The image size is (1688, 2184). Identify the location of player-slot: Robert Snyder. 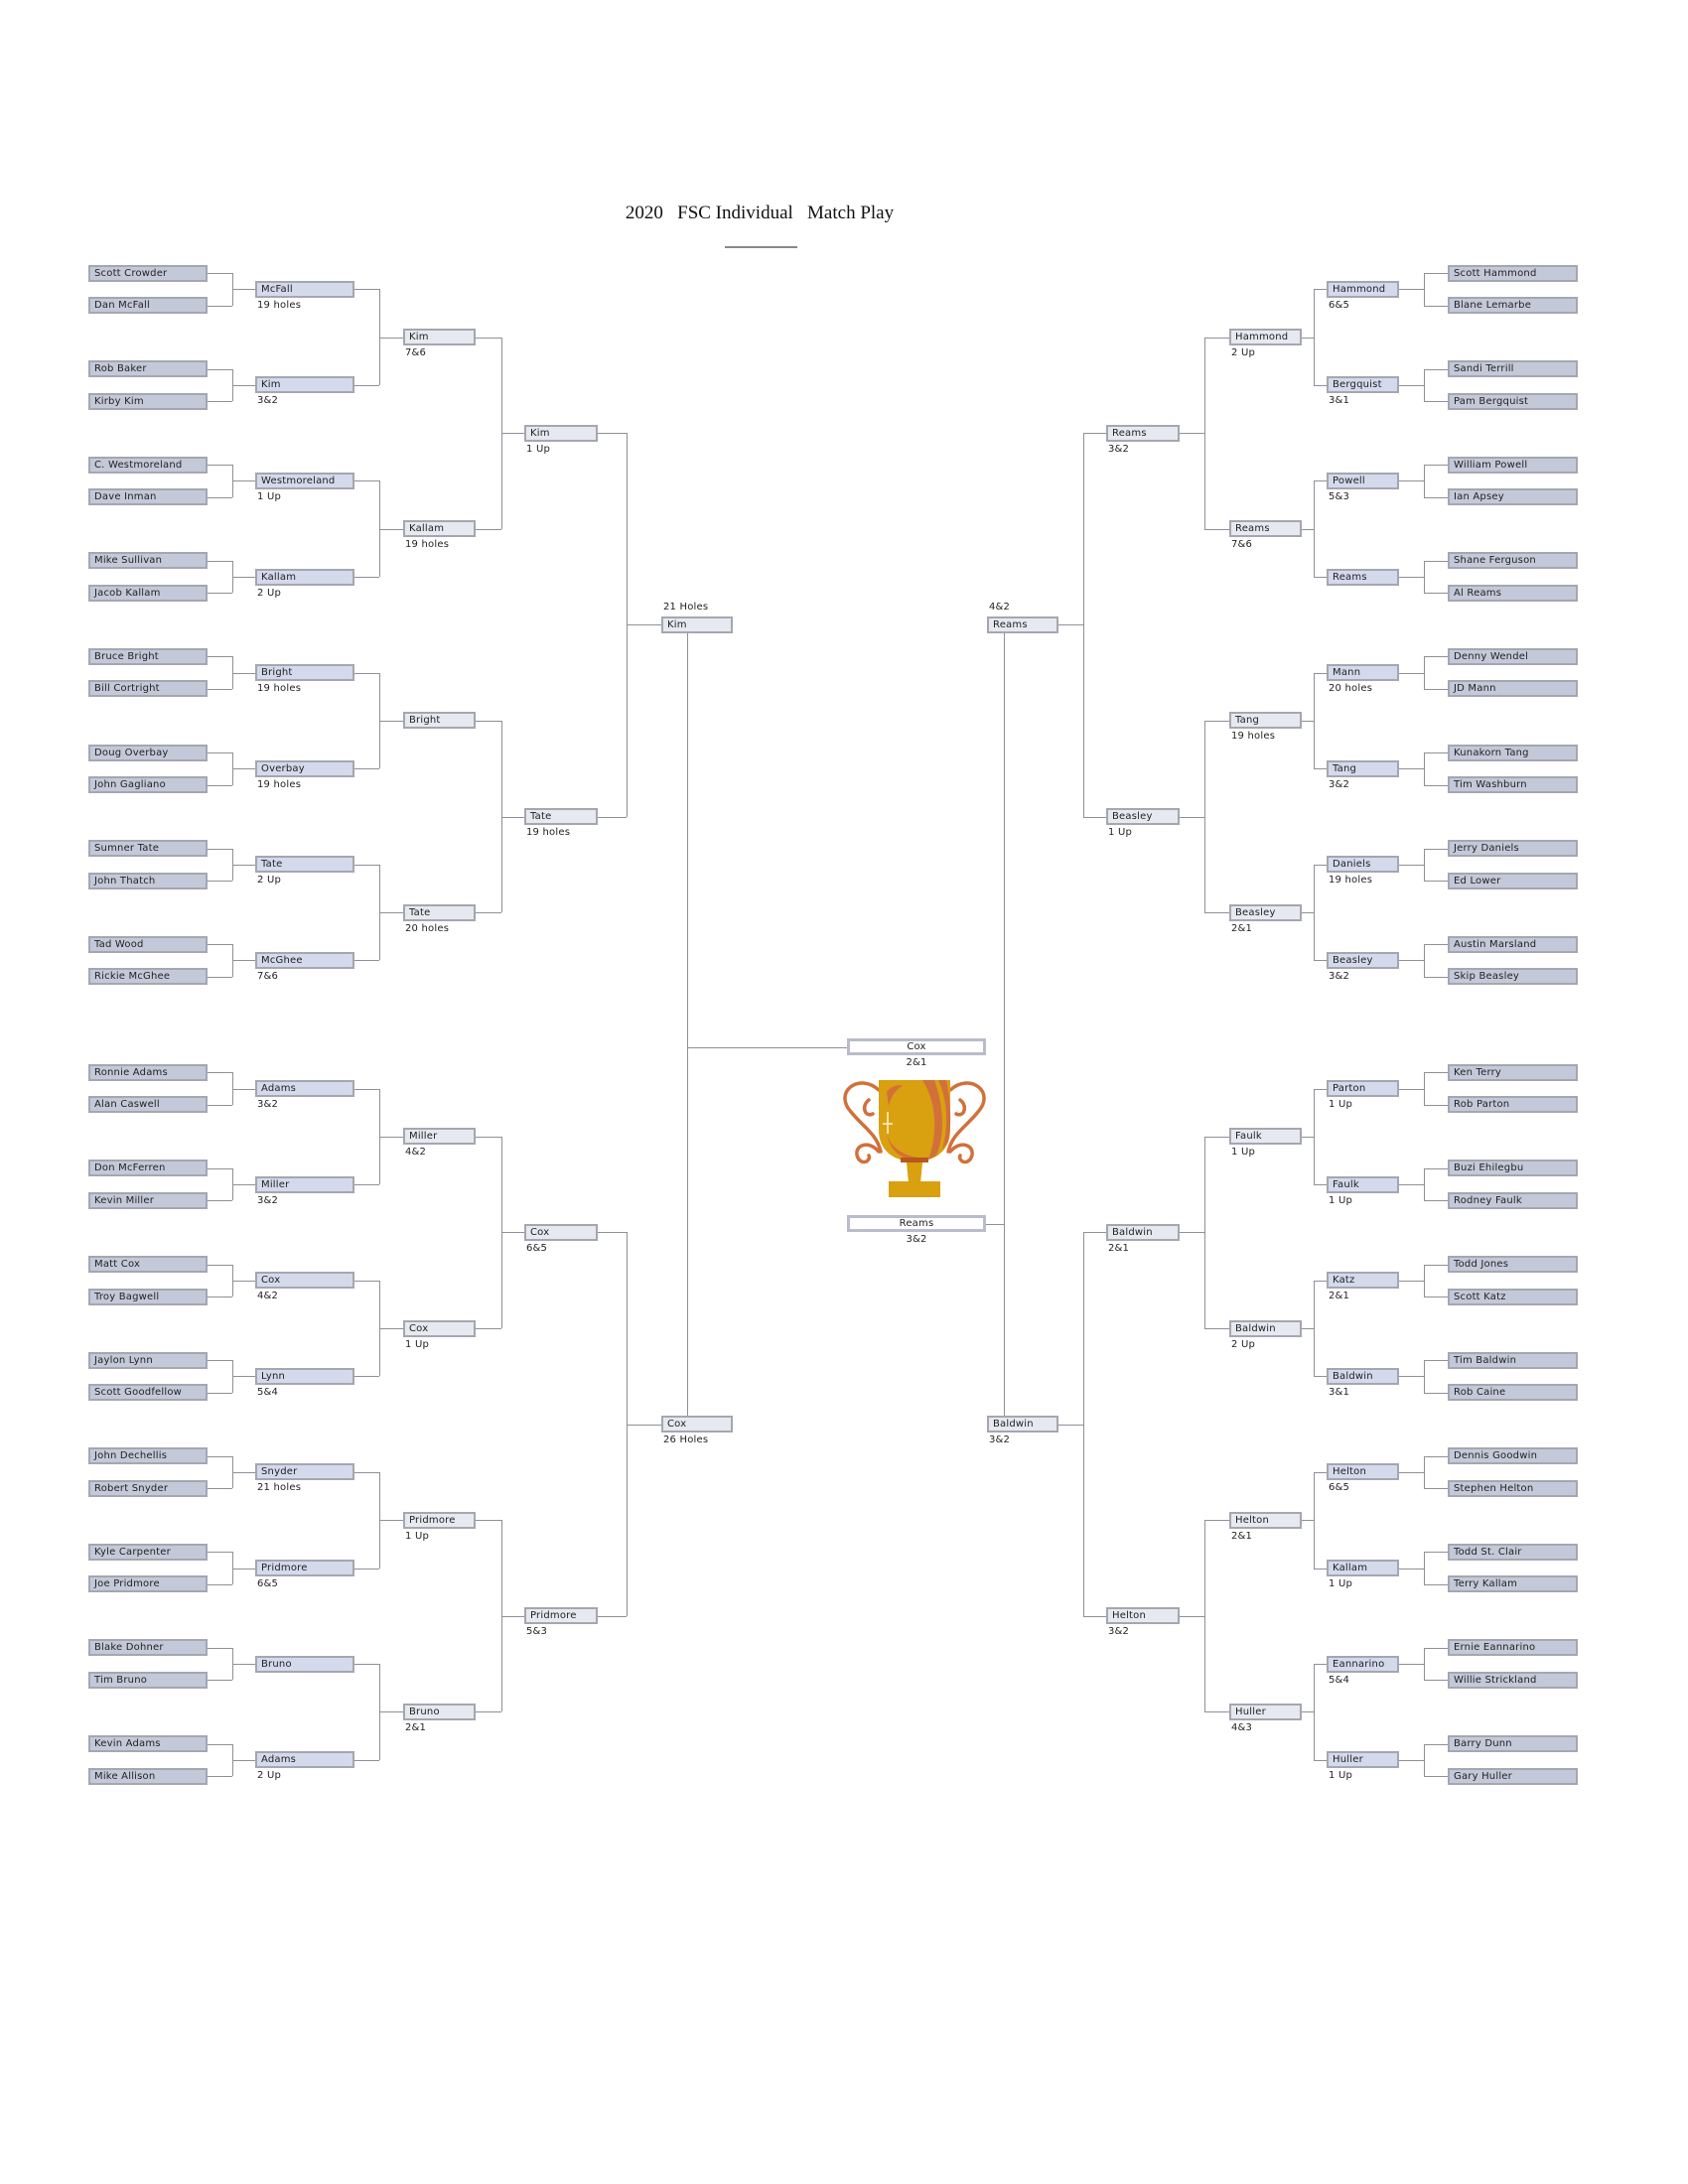
(148, 1488).